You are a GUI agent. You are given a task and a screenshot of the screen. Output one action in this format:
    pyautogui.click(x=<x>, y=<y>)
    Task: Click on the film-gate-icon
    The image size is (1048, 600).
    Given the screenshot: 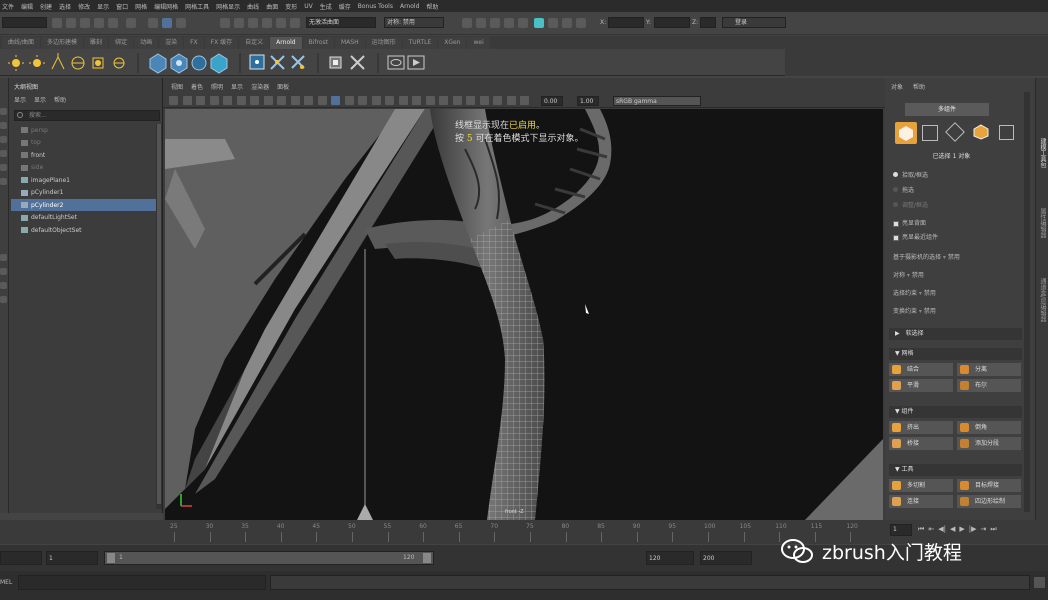 What is the action you would take?
    pyautogui.click(x=254, y=100)
    